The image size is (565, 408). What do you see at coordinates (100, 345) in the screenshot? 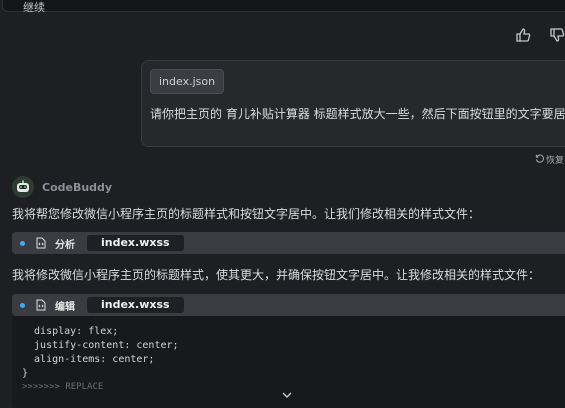
I see `code-line: justify-content: center;` at bounding box center [100, 345].